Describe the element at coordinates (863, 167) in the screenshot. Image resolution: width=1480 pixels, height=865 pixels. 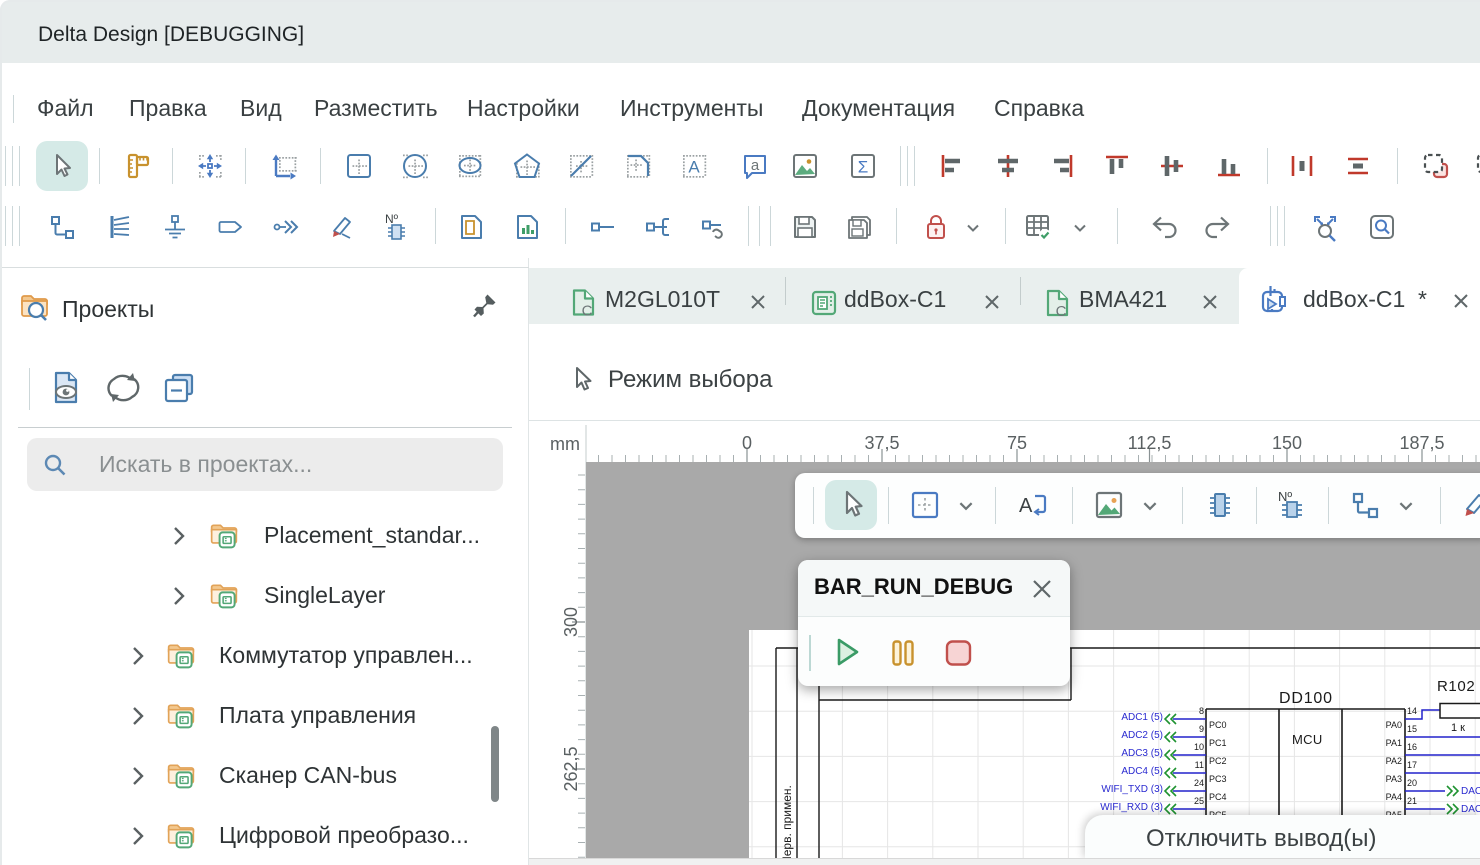
I see `svg-text: Σ` at that location.